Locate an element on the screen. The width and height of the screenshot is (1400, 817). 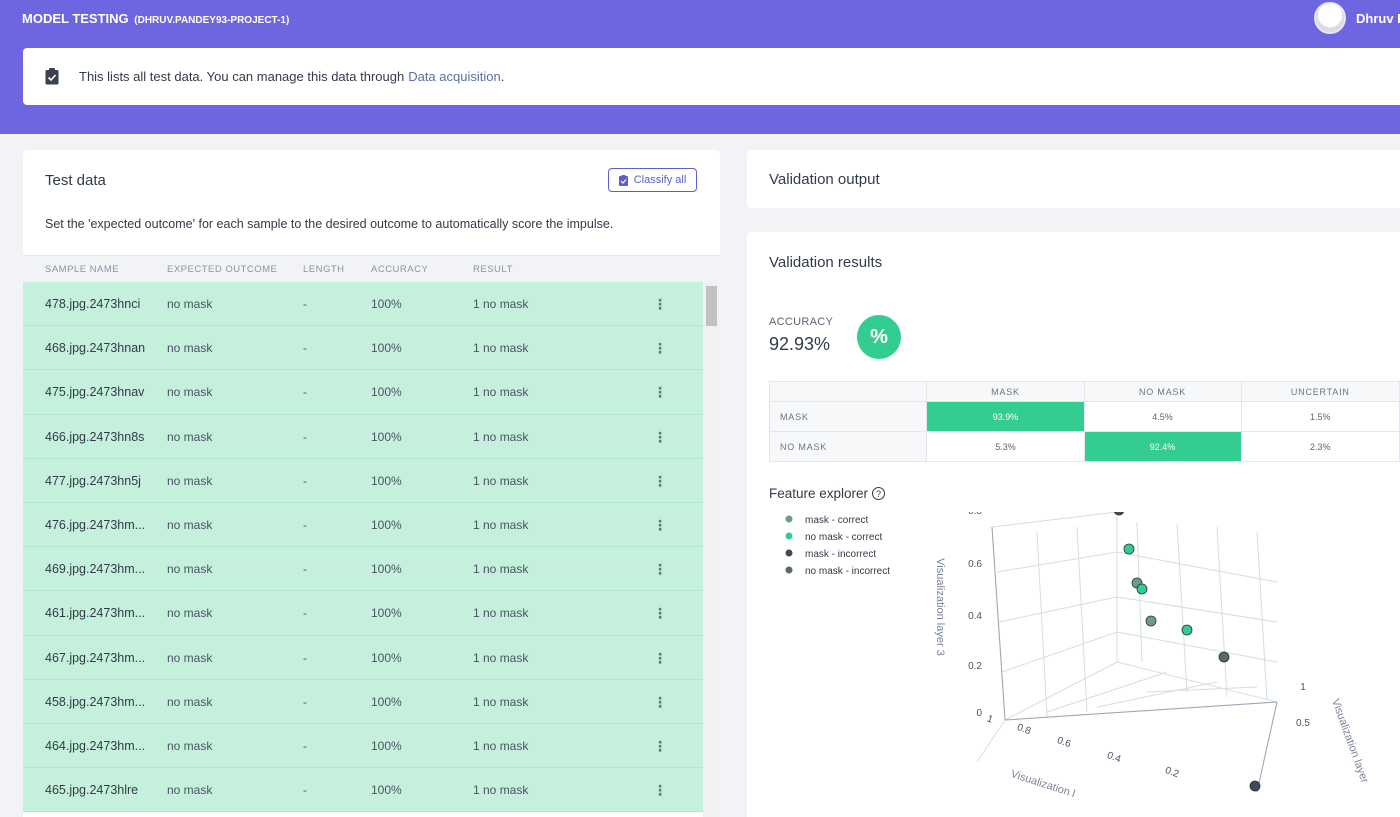
legend-label: mask - incorrect is located at coordinates (840, 554).